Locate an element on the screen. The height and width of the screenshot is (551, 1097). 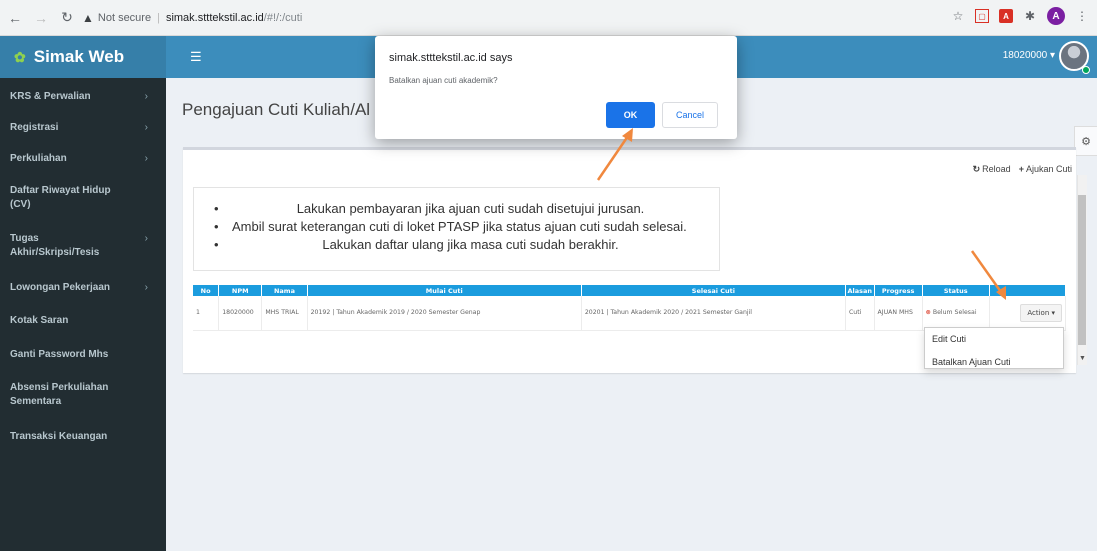
menu-dots-icon: ⋮ is located at coordinates (1082, 16).